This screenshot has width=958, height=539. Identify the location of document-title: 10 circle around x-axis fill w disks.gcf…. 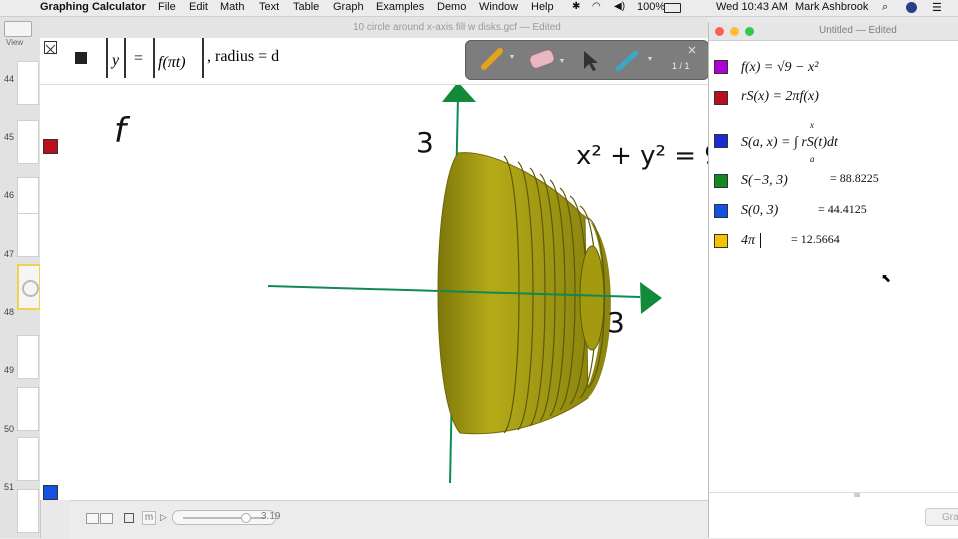
(457, 27).